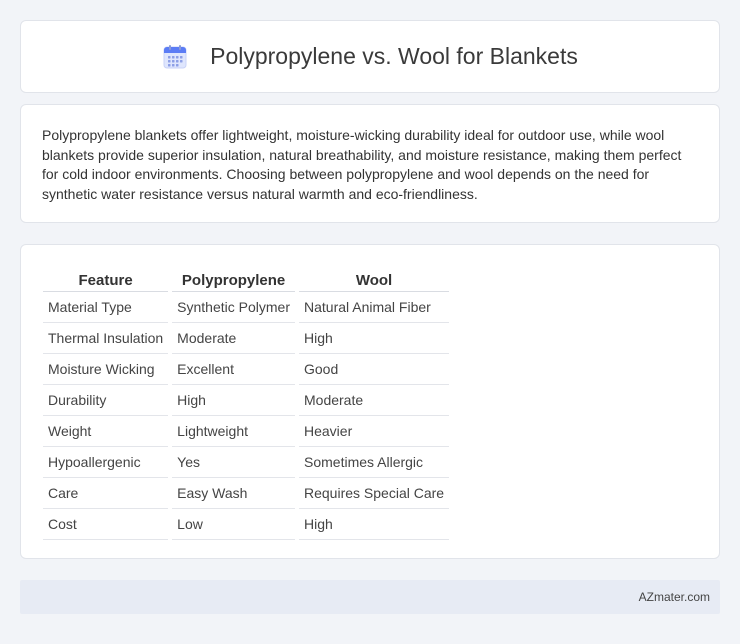 This screenshot has height=644, width=740. What do you see at coordinates (374, 493) in the screenshot?
I see `wool-cell: Requires Special Care` at bounding box center [374, 493].